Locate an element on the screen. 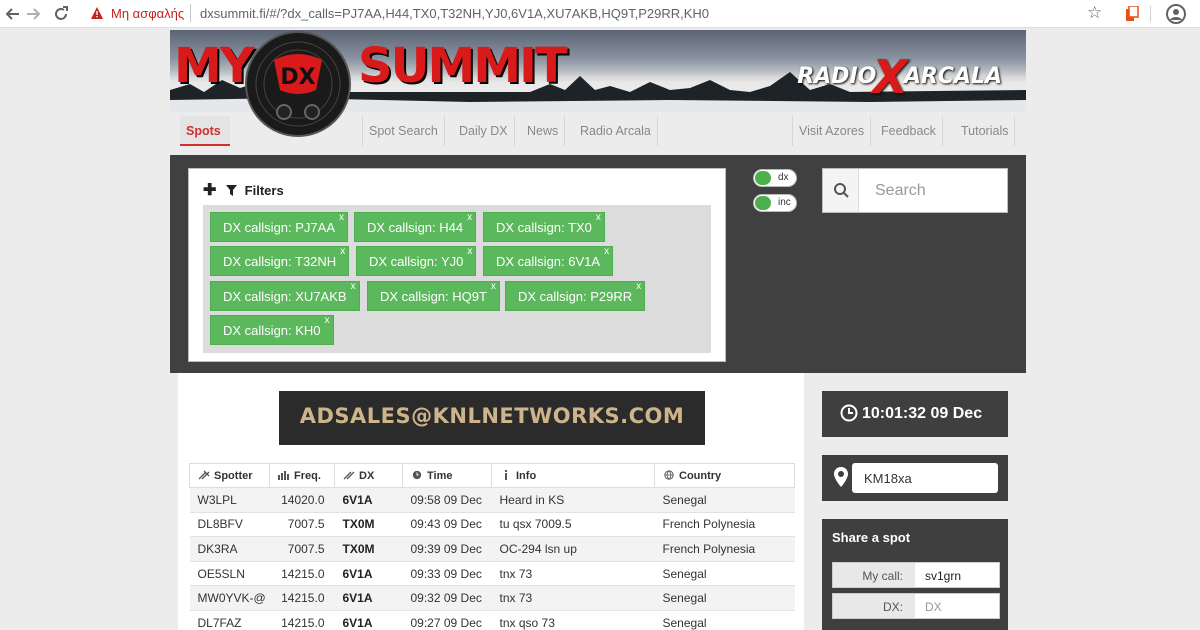 Image resolution: width=1200 pixels, height=630 pixels. filter-chip: DX callsign: HQ9T x is located at coordinates (433, 296).